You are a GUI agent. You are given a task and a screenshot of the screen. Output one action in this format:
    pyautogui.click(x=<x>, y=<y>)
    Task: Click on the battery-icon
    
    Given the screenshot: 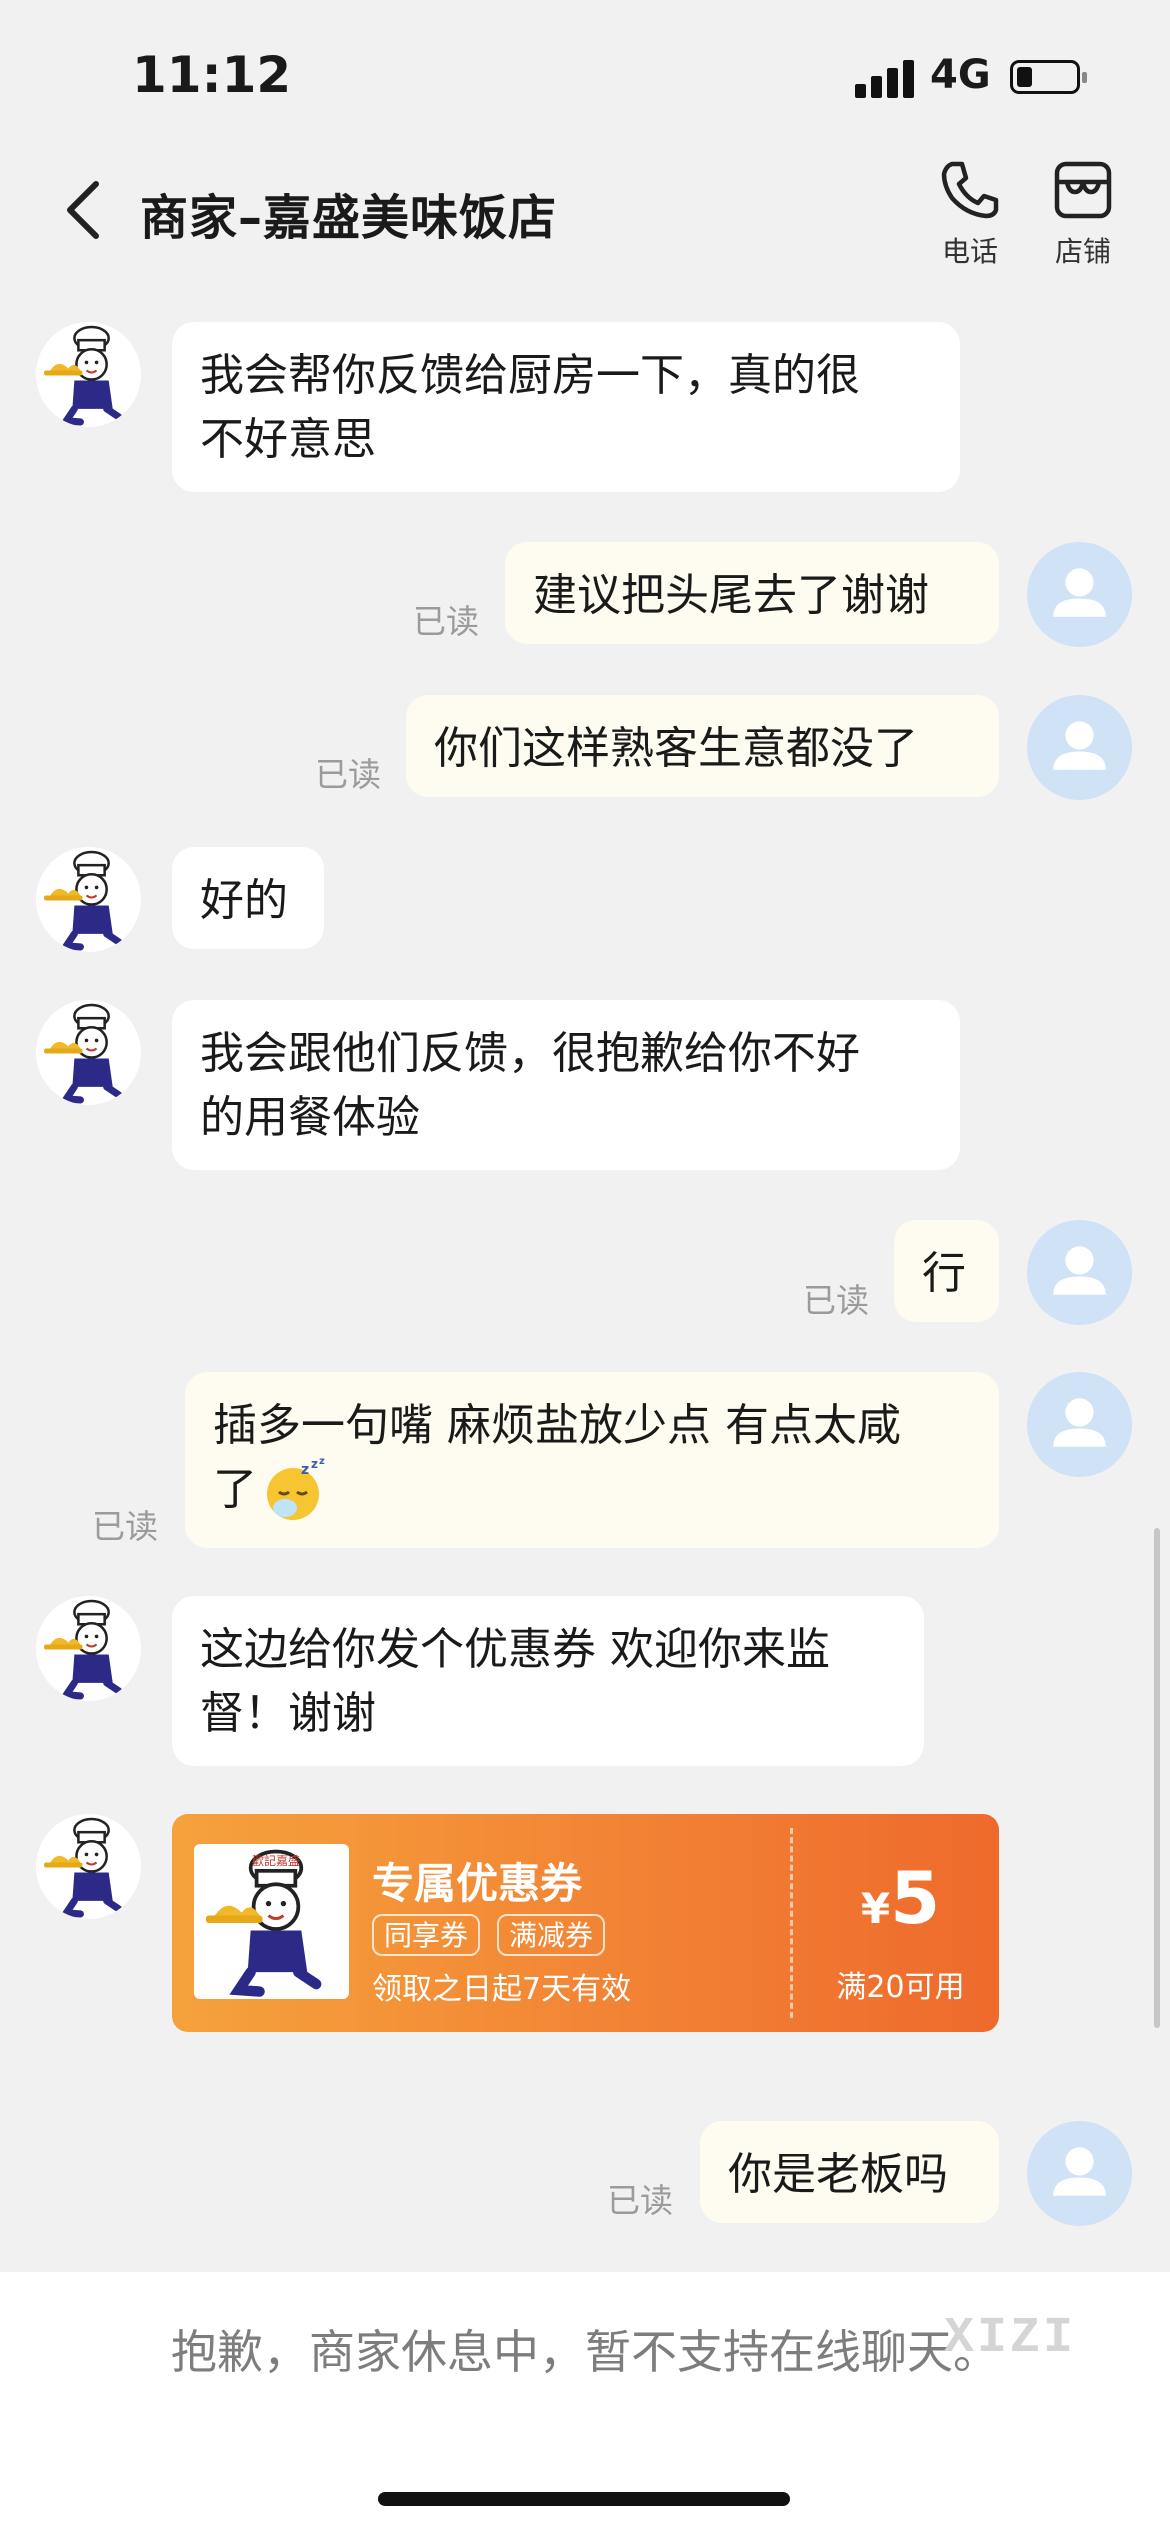 What is the action you would take?
    pyautogui.click(x=1048, y=77)
    